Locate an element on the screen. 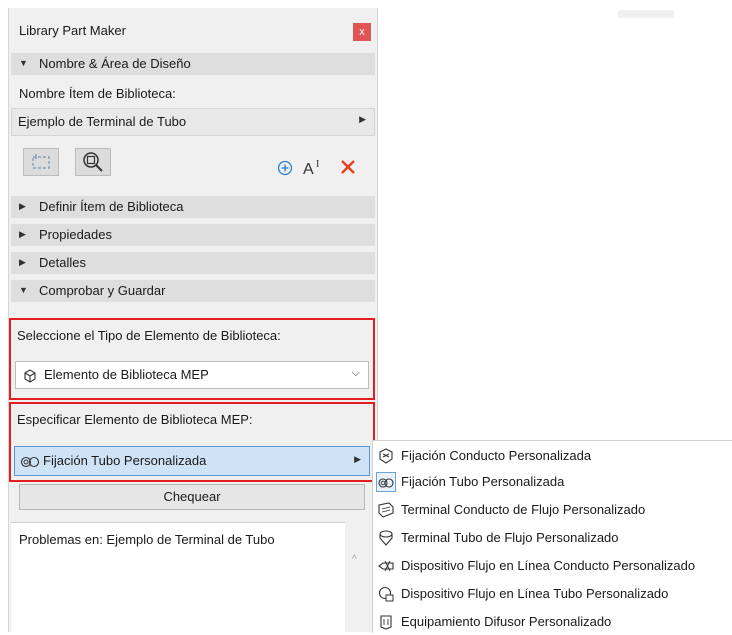  submenu-item-fijacion-conducto: Fijación Conducto Personalizada is located at coordinates (552, 456).